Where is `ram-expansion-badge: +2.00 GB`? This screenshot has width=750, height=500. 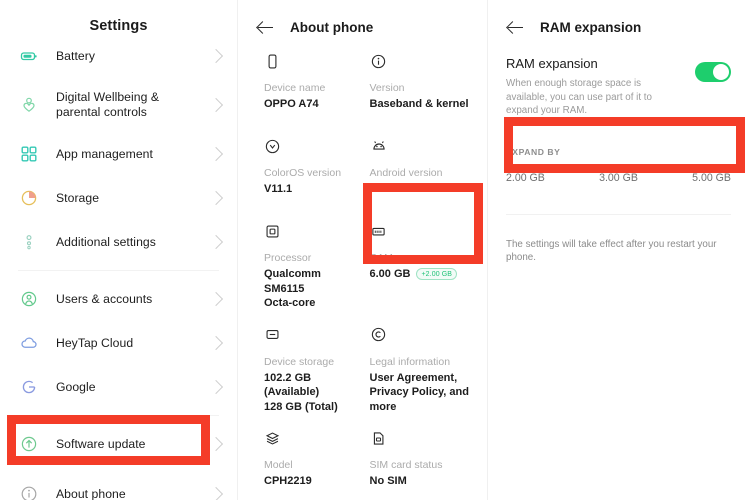
ram-expansion-badge: +2.00 GB is located at coordinates (437, 274).